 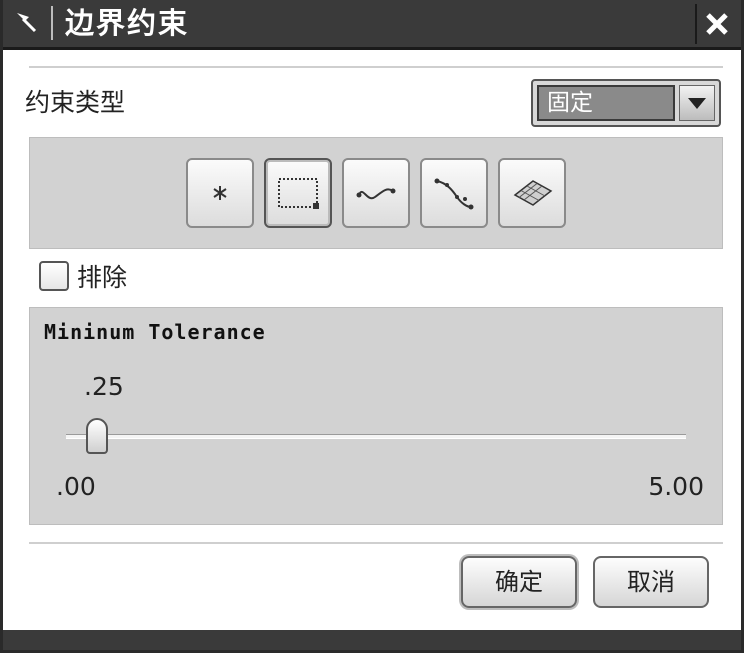 I want to click on slider-min-label: .00, so click(x=76, y=486).